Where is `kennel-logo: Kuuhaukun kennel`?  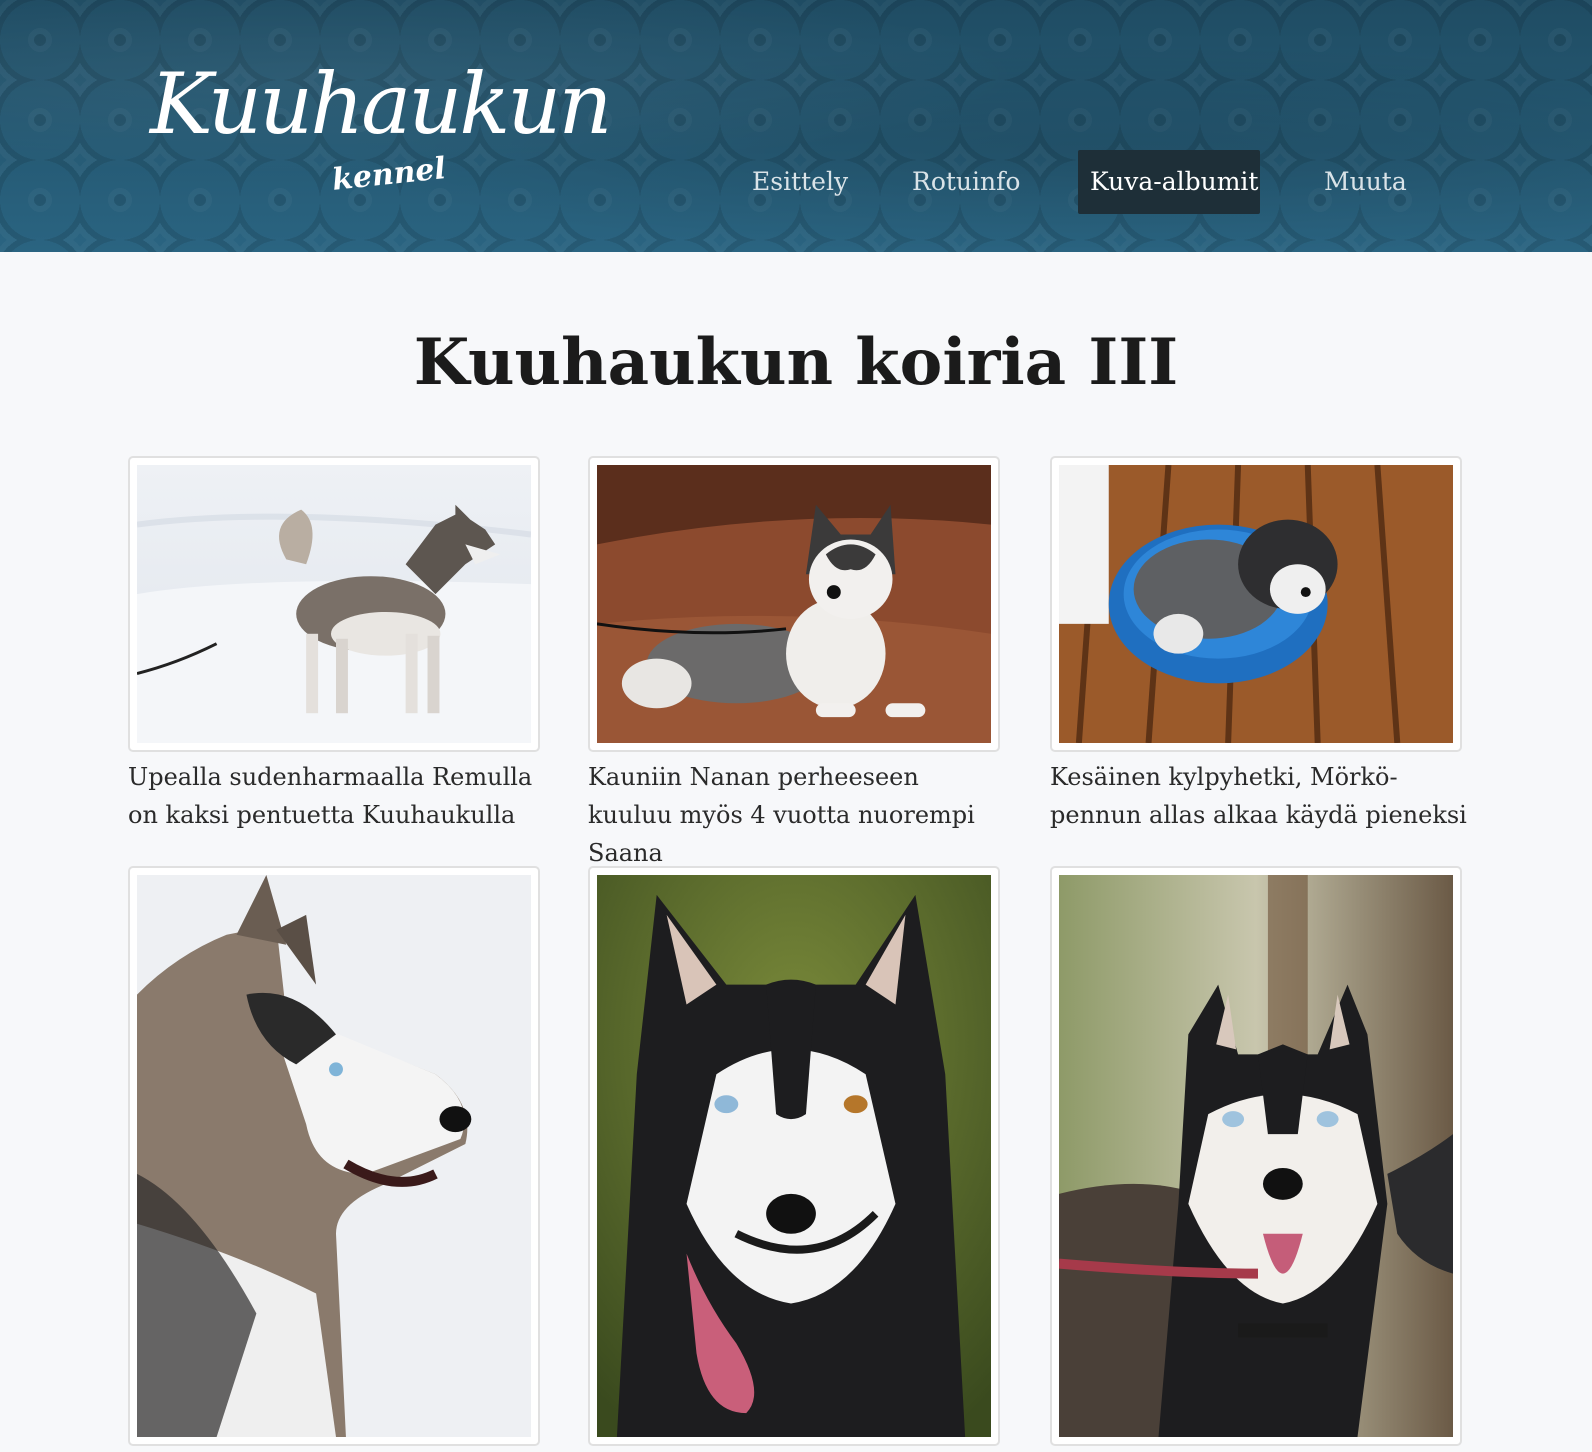
kennel-logo: Kuuhaukun kennel is located at coordinates (381, 130).